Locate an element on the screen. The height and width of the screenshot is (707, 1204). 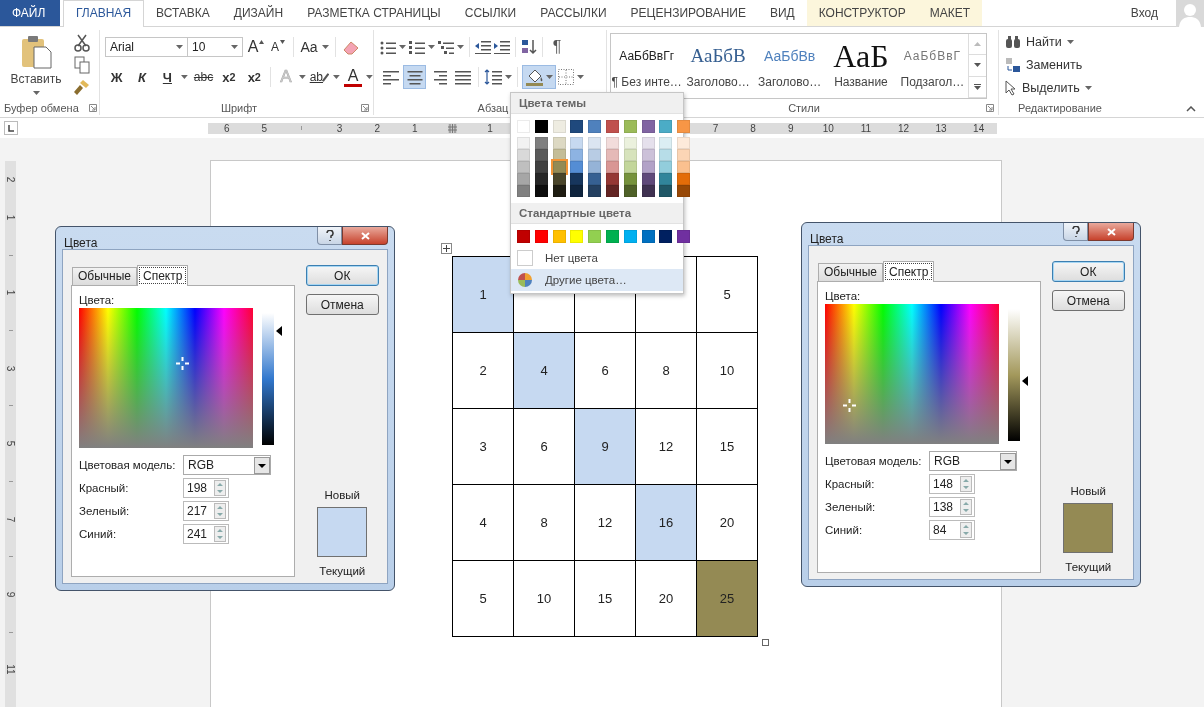
ribbon-tab: РАССЫЛКИ is located at coordinates (573, 13).